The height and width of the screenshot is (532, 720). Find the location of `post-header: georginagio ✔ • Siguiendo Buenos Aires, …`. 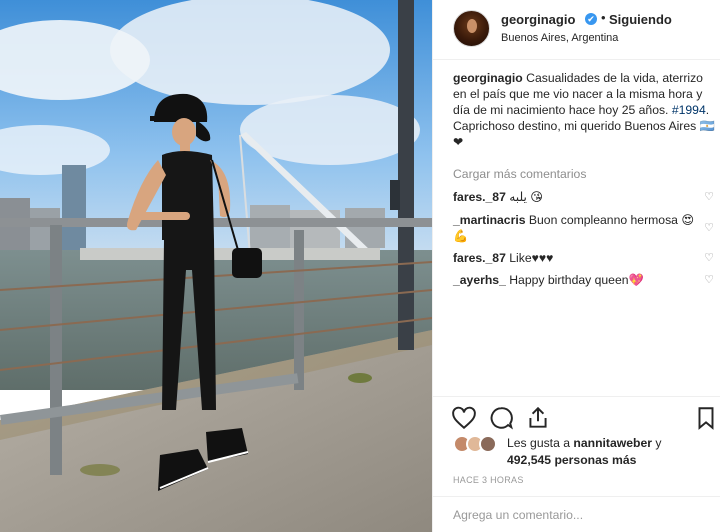

post-header: georginagio ✔ • Siguiendo Buenos Aires, … is located at coordinates (576, 30).